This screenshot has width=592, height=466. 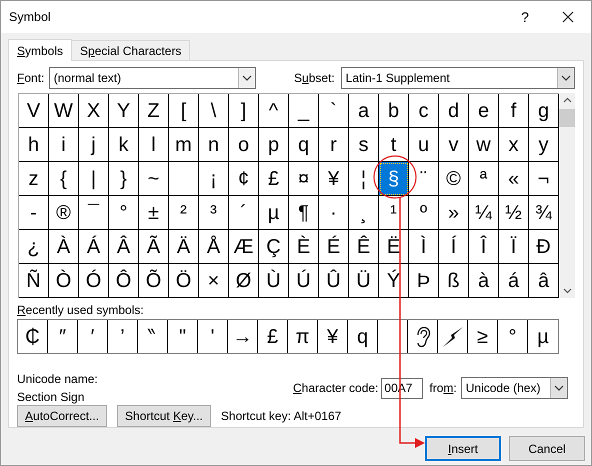 I want to click on symbol-cell: ¹, so click(x=394, y=213).